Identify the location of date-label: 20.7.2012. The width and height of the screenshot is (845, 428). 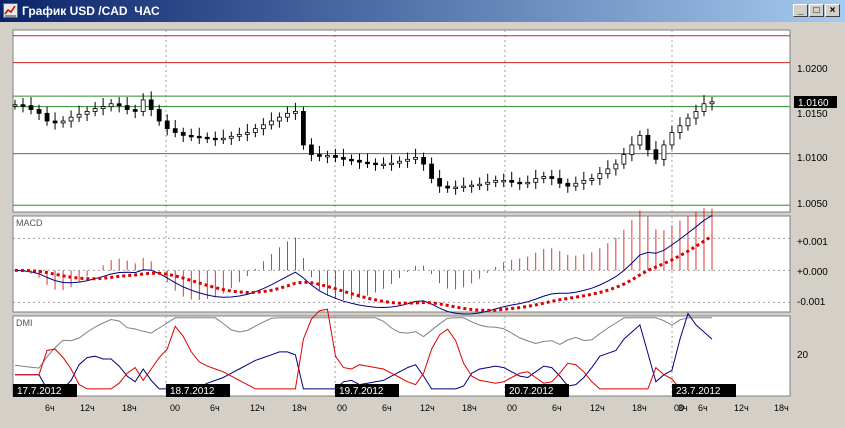
(531, 391).